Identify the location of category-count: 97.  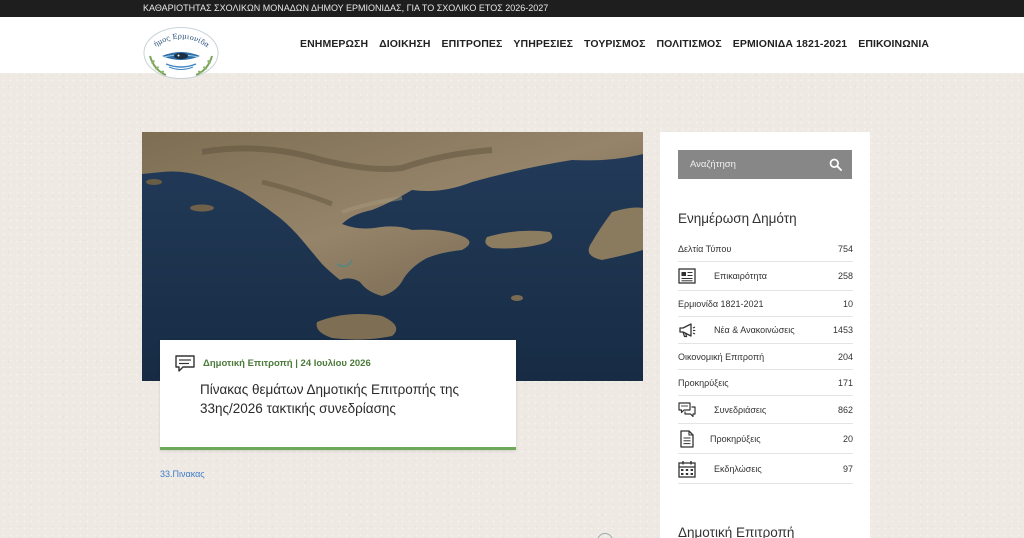
(847, 468).